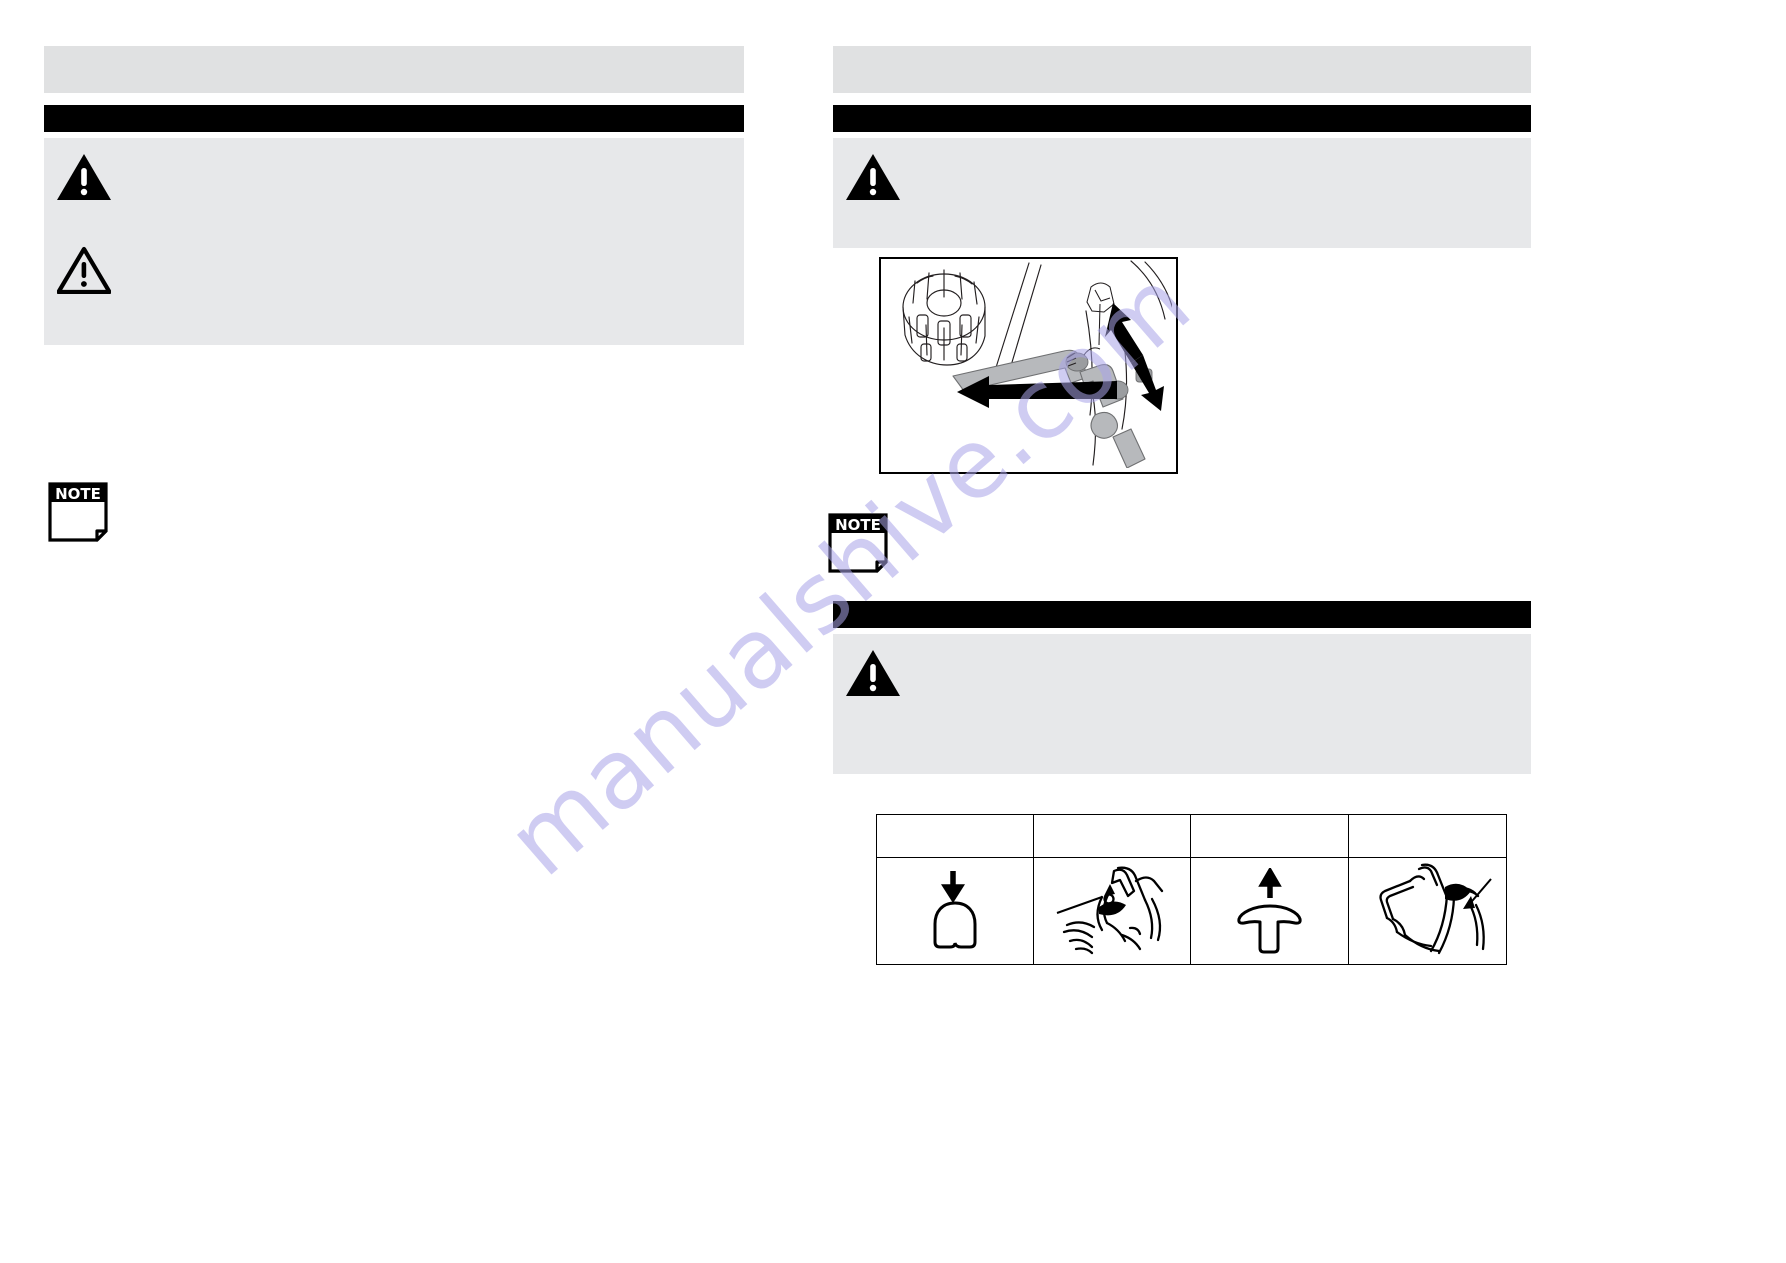 The image size is (1786, 1263). I want to click on pictogram-cell-knob-press-down, so click(955, 911).